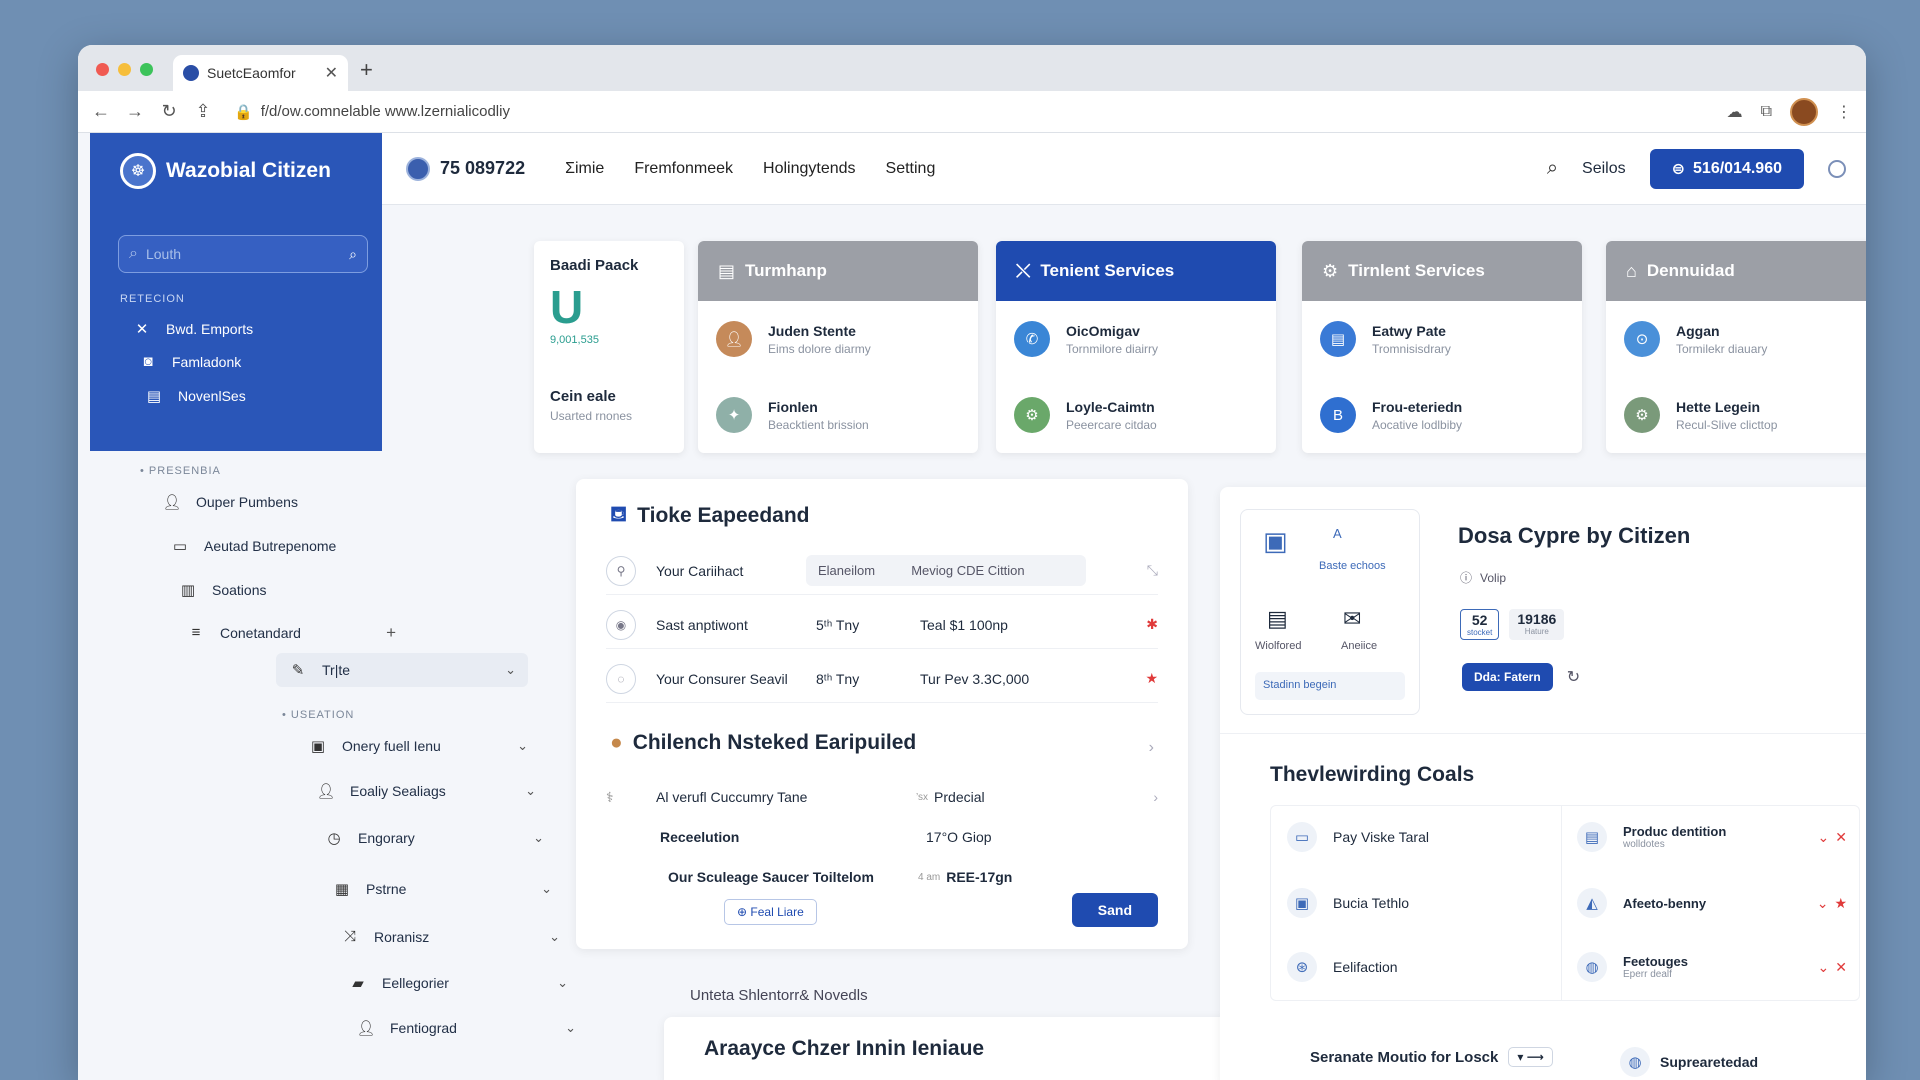 This screenshot has height=1080, width=1920. I want to click on dna-icon: ⚕, so click(610, 796).